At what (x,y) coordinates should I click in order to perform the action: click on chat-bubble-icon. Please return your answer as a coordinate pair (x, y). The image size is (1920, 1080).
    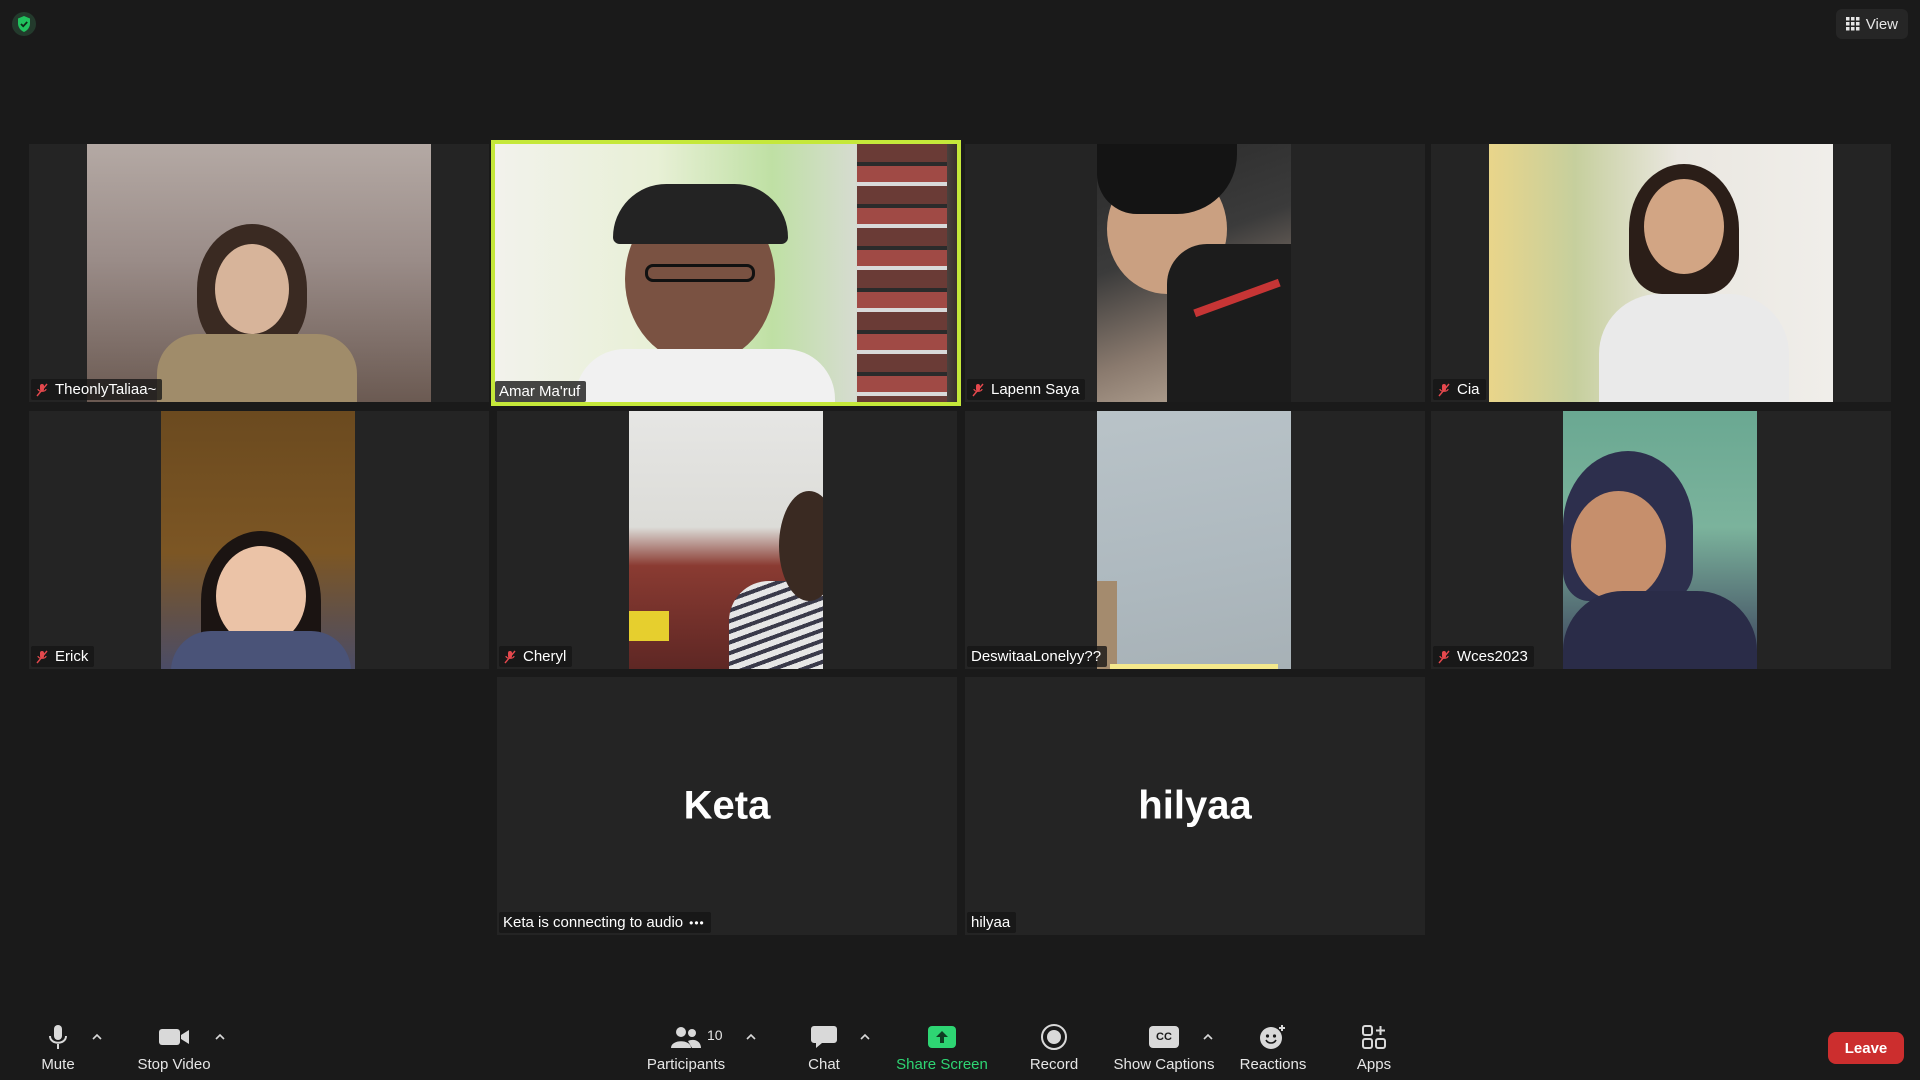
    Looking at the image, I should click on (824, 1036).